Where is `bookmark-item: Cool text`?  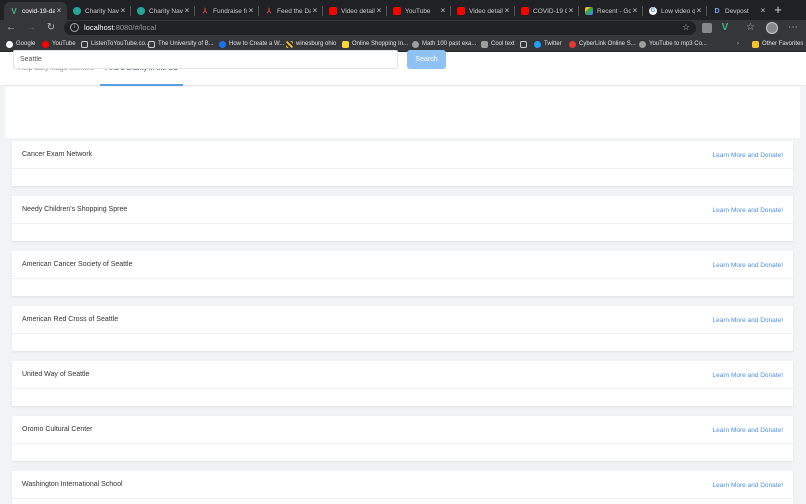
bookmark-item: Cool text is located at coordinates (498, 44).